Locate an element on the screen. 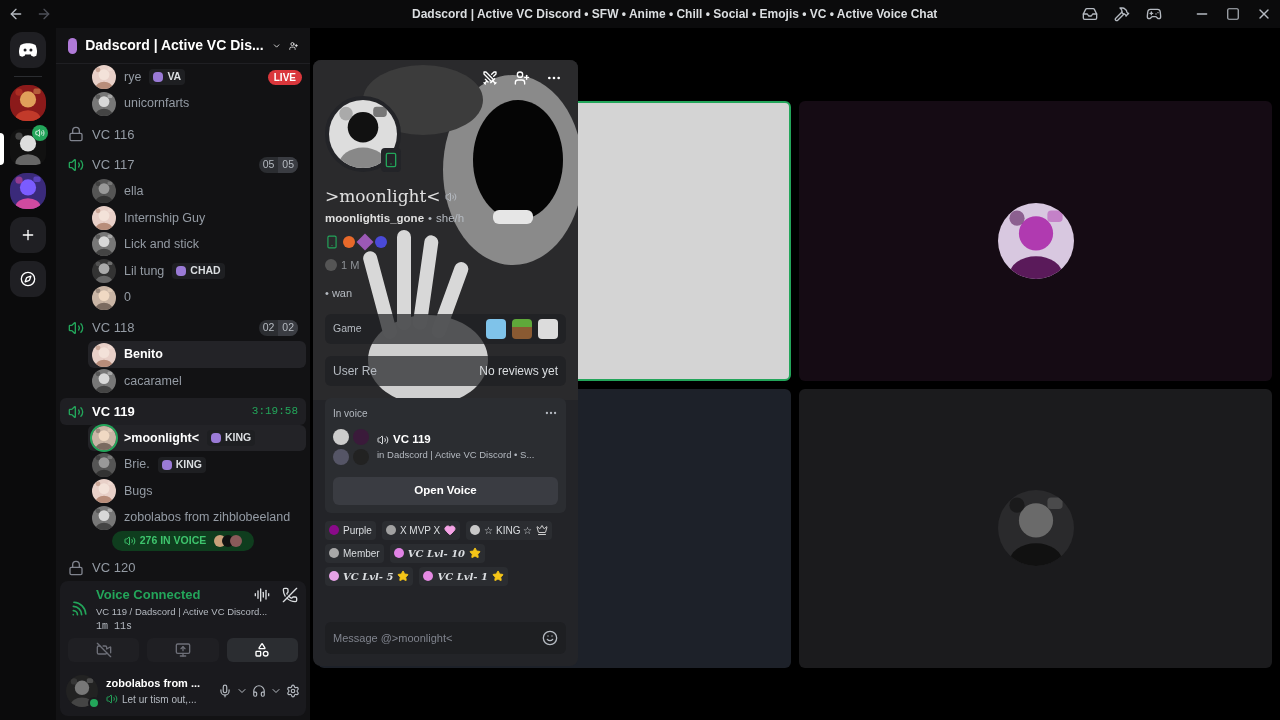  member-name: ella is located at coordinates (134, 191).